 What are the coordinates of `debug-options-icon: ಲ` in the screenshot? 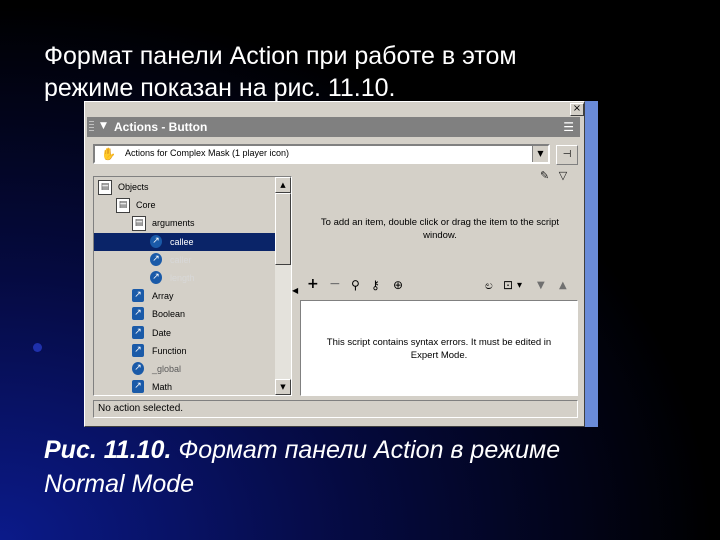 It's located at (489, 285).